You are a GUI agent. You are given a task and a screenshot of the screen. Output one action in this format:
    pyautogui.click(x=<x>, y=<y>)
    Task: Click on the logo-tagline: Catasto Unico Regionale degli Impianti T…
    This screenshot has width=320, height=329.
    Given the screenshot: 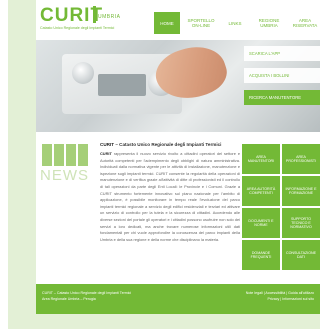 What is the action you would take?
    pyautogui.click(x=77, y=28)
    